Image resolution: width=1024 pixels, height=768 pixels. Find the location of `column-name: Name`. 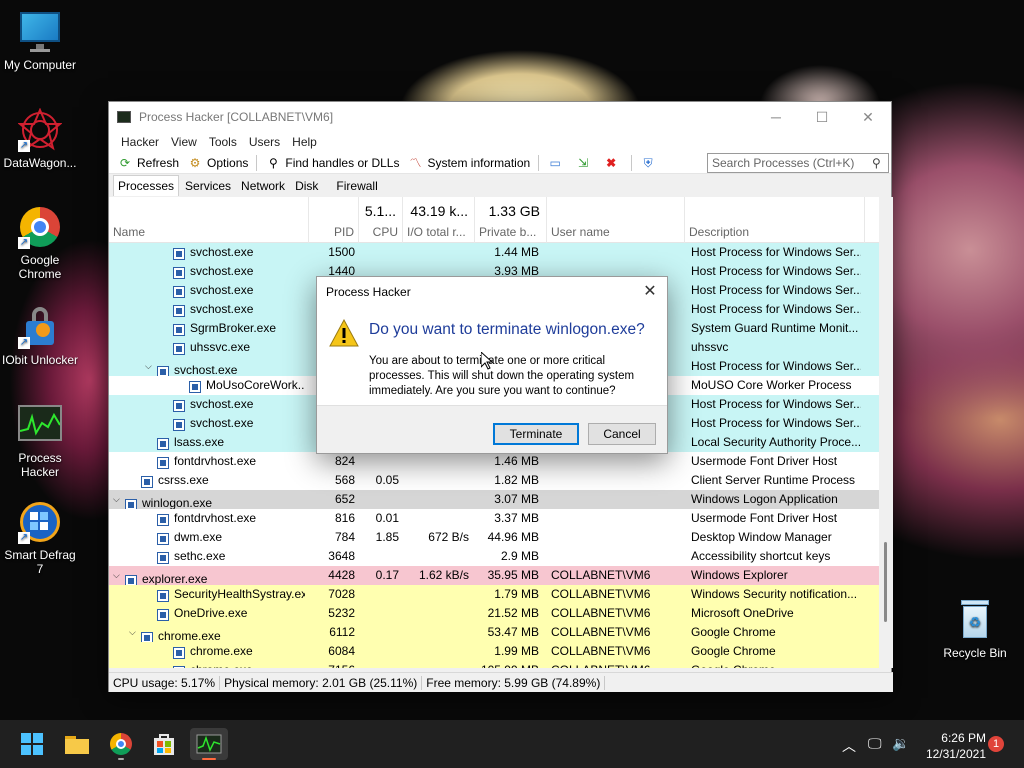

column-name: Name is located at coordinates (209, 220).